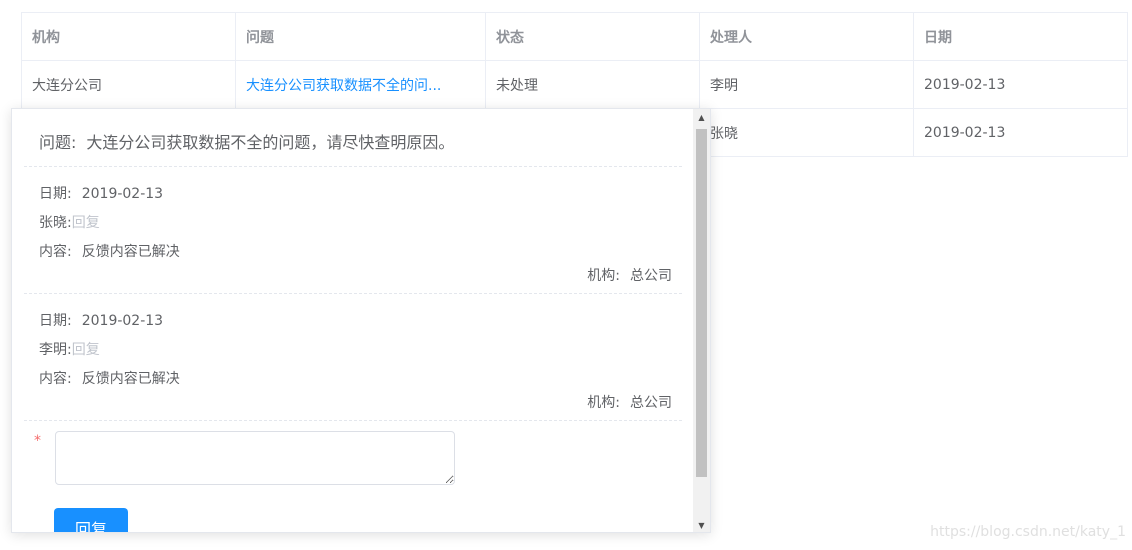 The height and width of the screenshot is (550, 1132). What do you see at coordinates (701, 303) in the screenshot?
I see `scrollbar-thumb` at bounding box center [701, 303].